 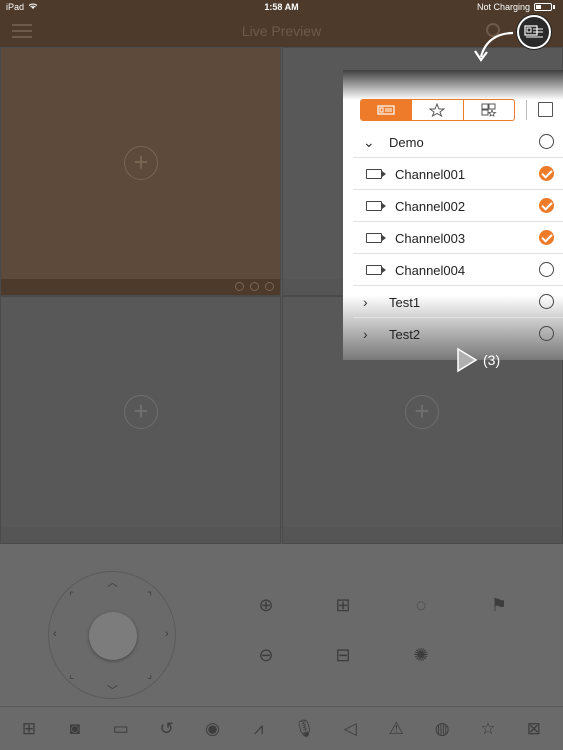 What do you see at coordinates (458, 142) in the screenshot?
I see `group-row-demo: ⌄ Demo` at bounding box center [458, 142].